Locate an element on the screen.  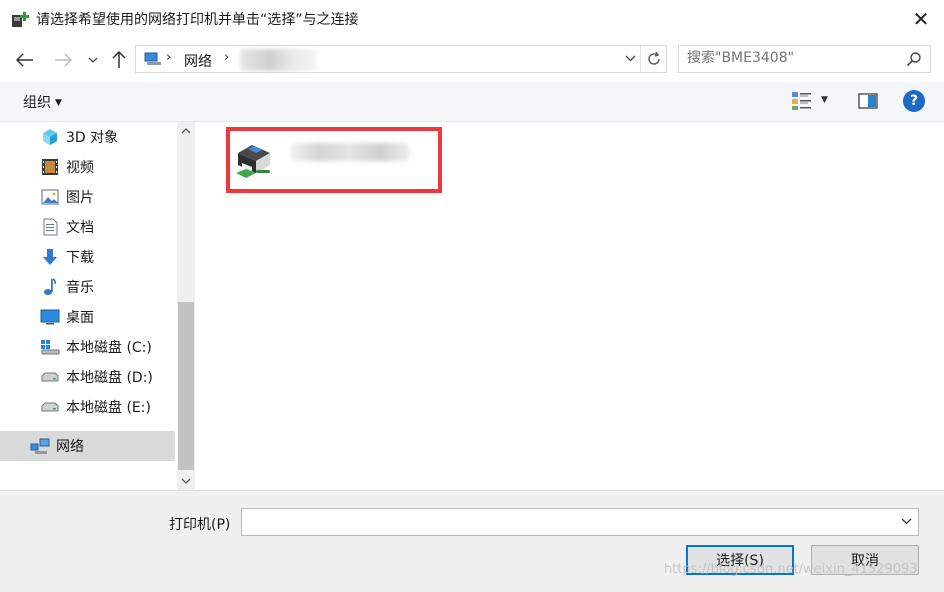
sidebar-item-label: 下载 is located at coordinates (80, 258).